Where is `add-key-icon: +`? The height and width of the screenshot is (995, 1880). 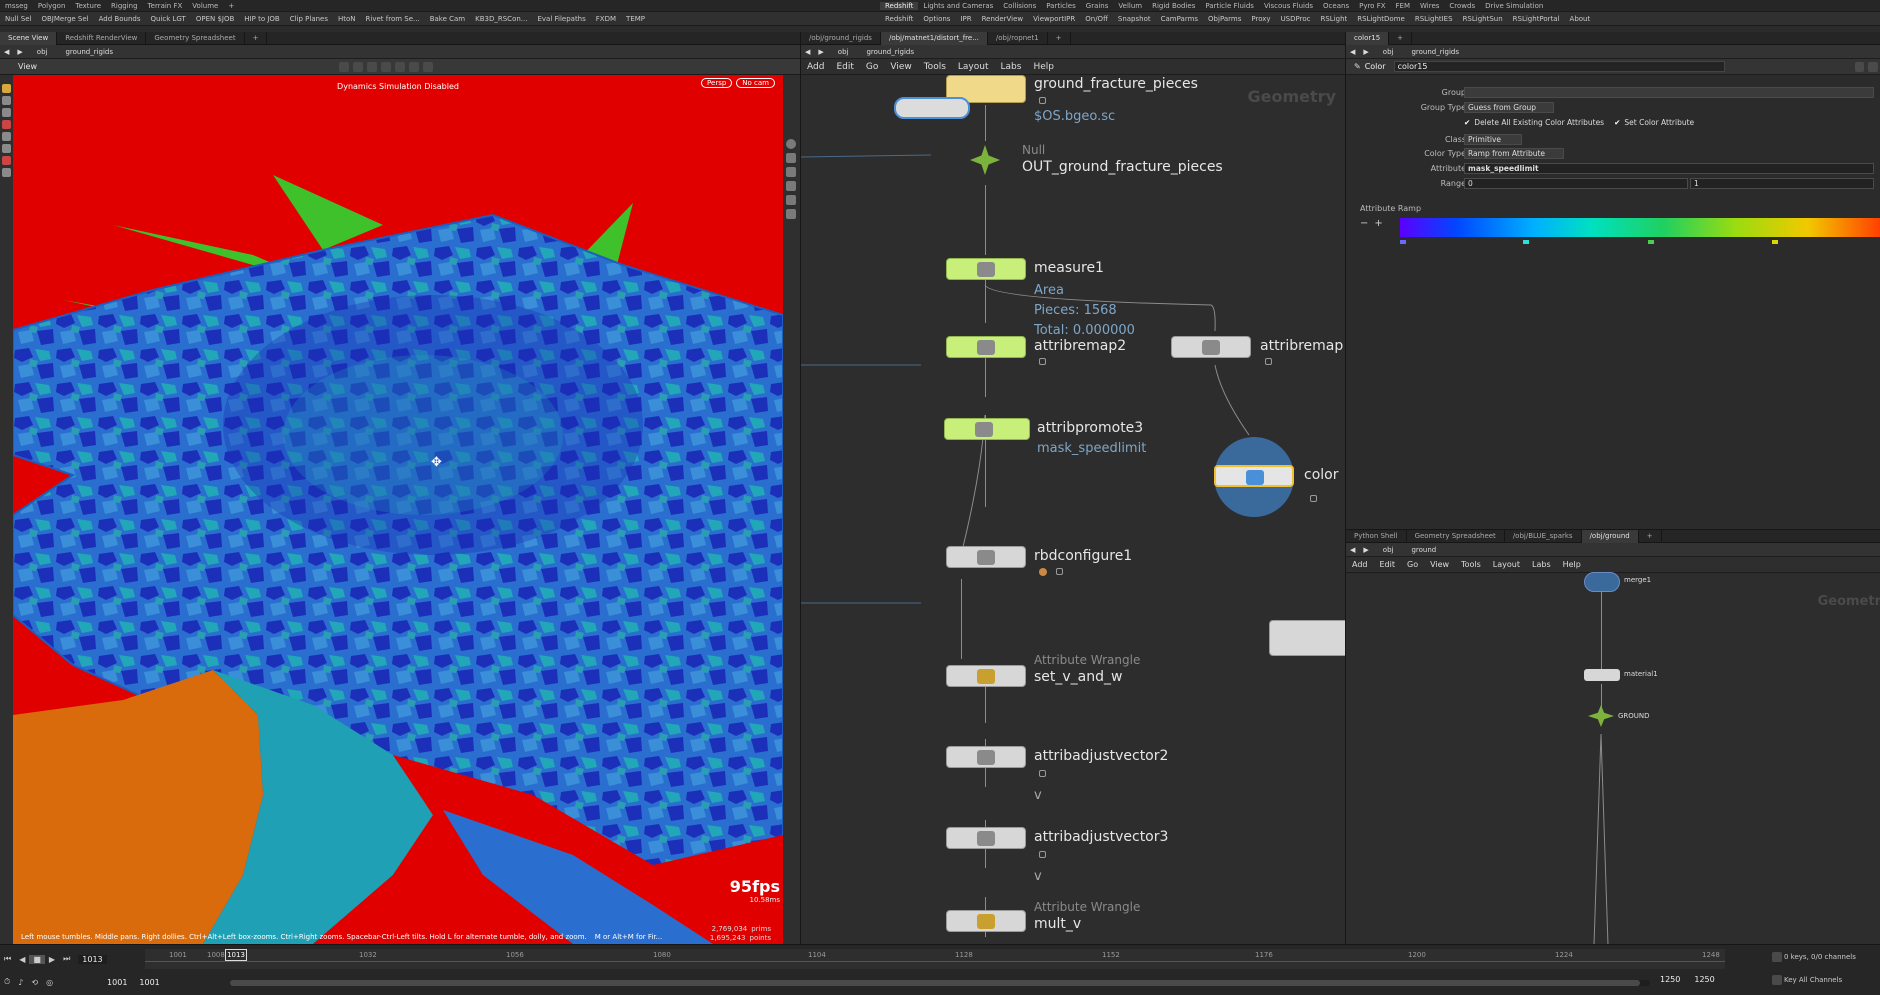 add-key-icon: + is located at coordinates (1378, 223).